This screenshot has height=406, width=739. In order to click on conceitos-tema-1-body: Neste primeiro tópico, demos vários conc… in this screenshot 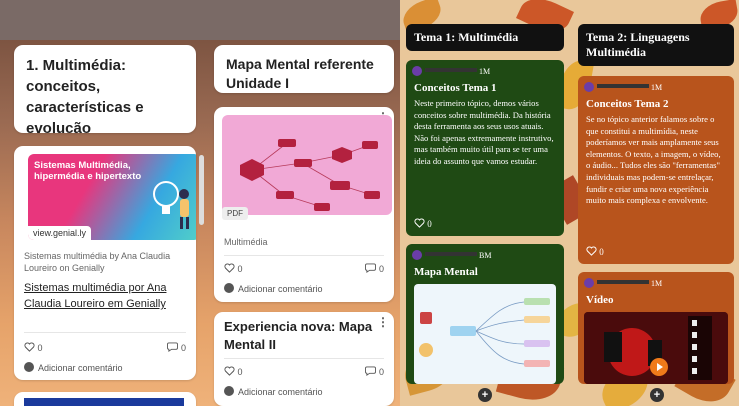, I will do `click(484, 132)`.